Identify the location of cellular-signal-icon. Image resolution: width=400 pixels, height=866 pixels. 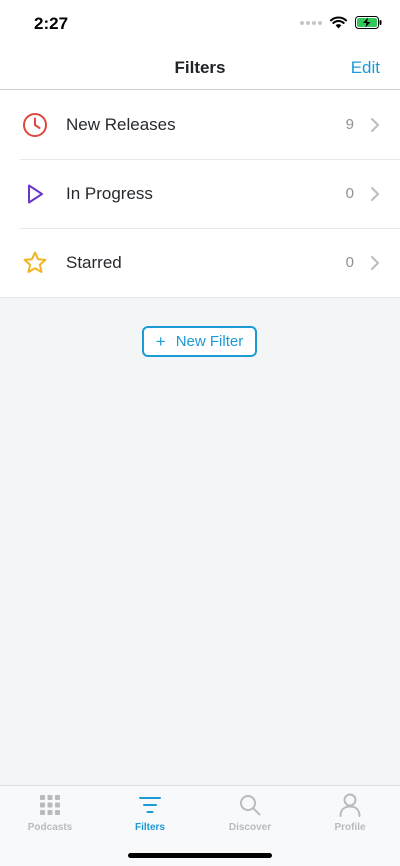
(311, 22).